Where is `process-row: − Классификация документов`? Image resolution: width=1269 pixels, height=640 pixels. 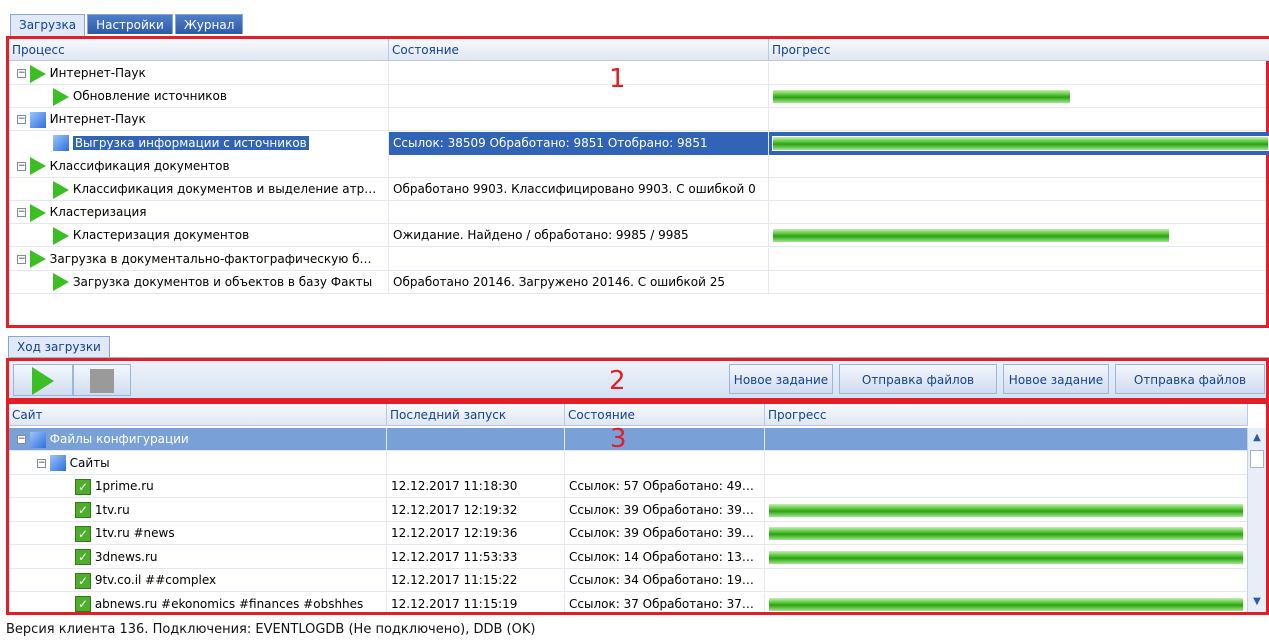
process-row: − Классификация документов is located at coordinates (637, 166).